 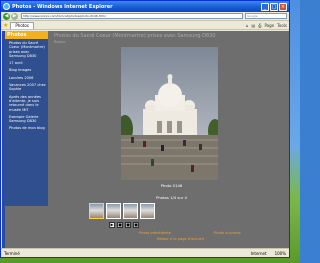 What do you see at coordinates (280, 253) in the screenshot?
I see `zoom-level: 100%` at bounding box center [280, 253].